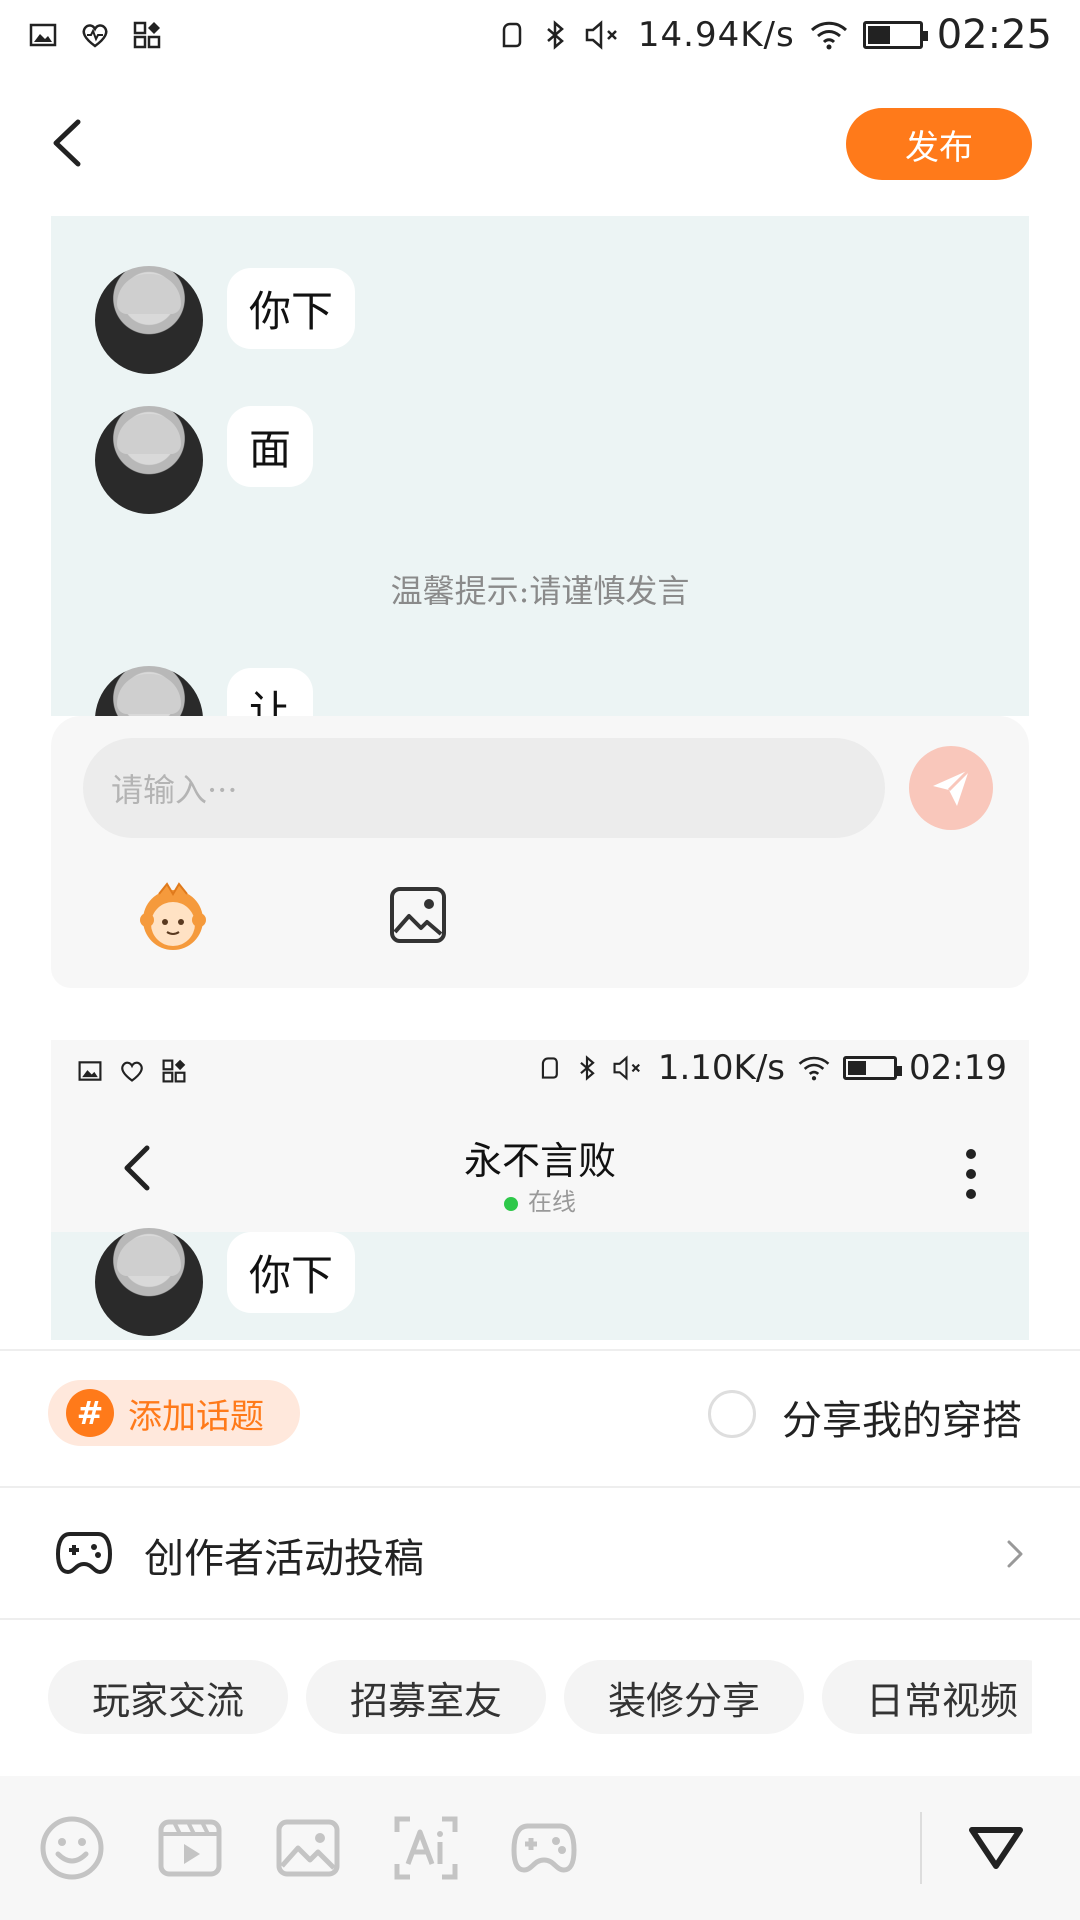 Image resolution: width=1080 pixels, height=1920 pixels. I want to click on editor-toolbar, so click(540, 1848).